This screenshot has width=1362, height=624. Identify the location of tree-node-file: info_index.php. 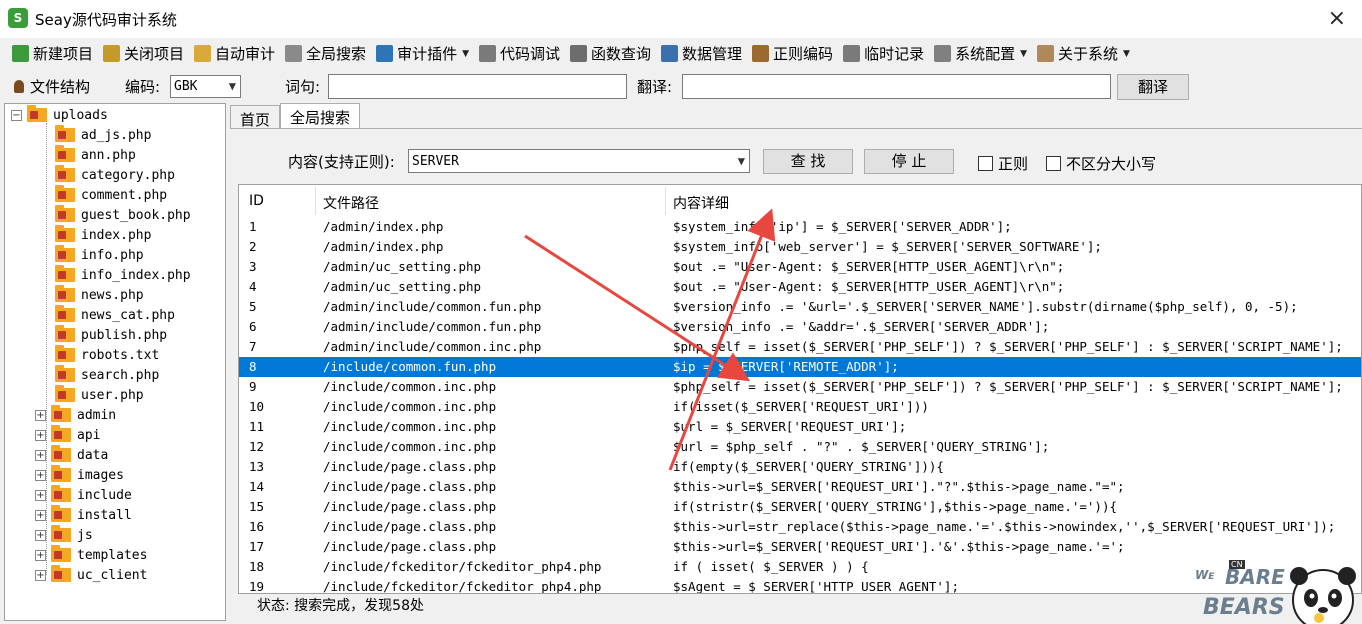
(123, 275).